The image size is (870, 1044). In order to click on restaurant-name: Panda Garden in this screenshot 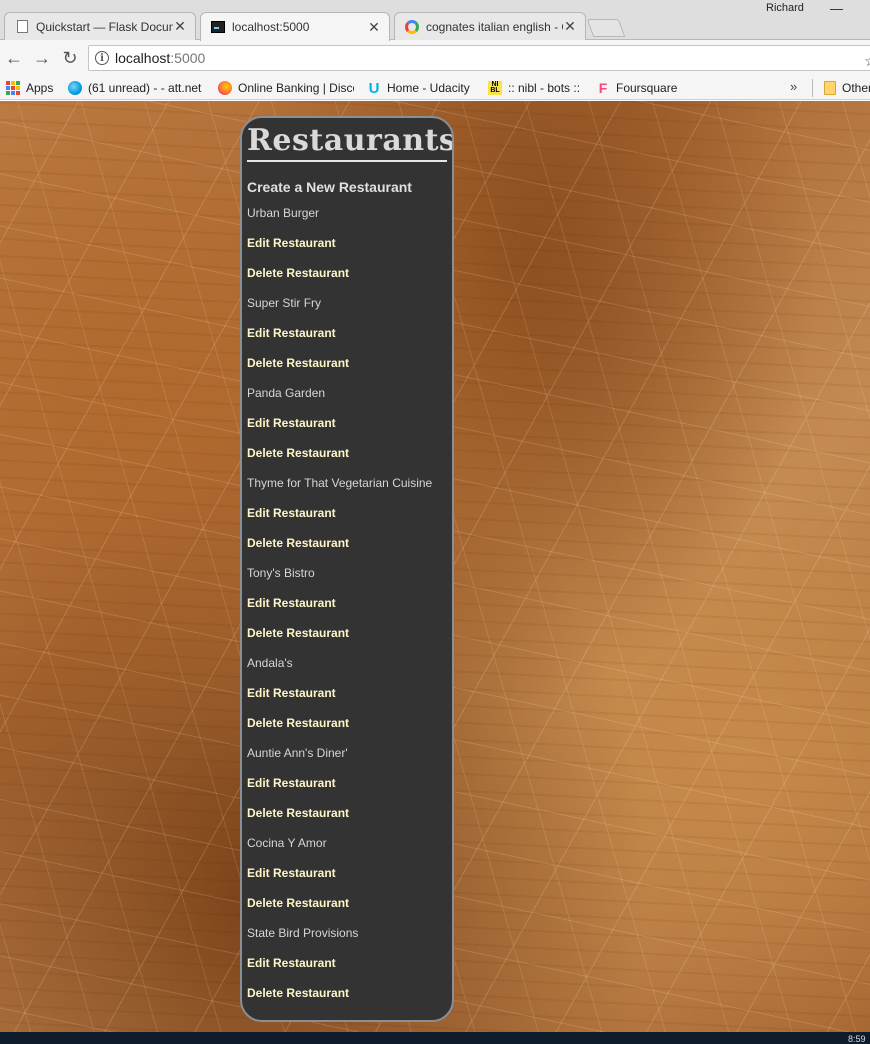, I will do `click(286, 393)`.